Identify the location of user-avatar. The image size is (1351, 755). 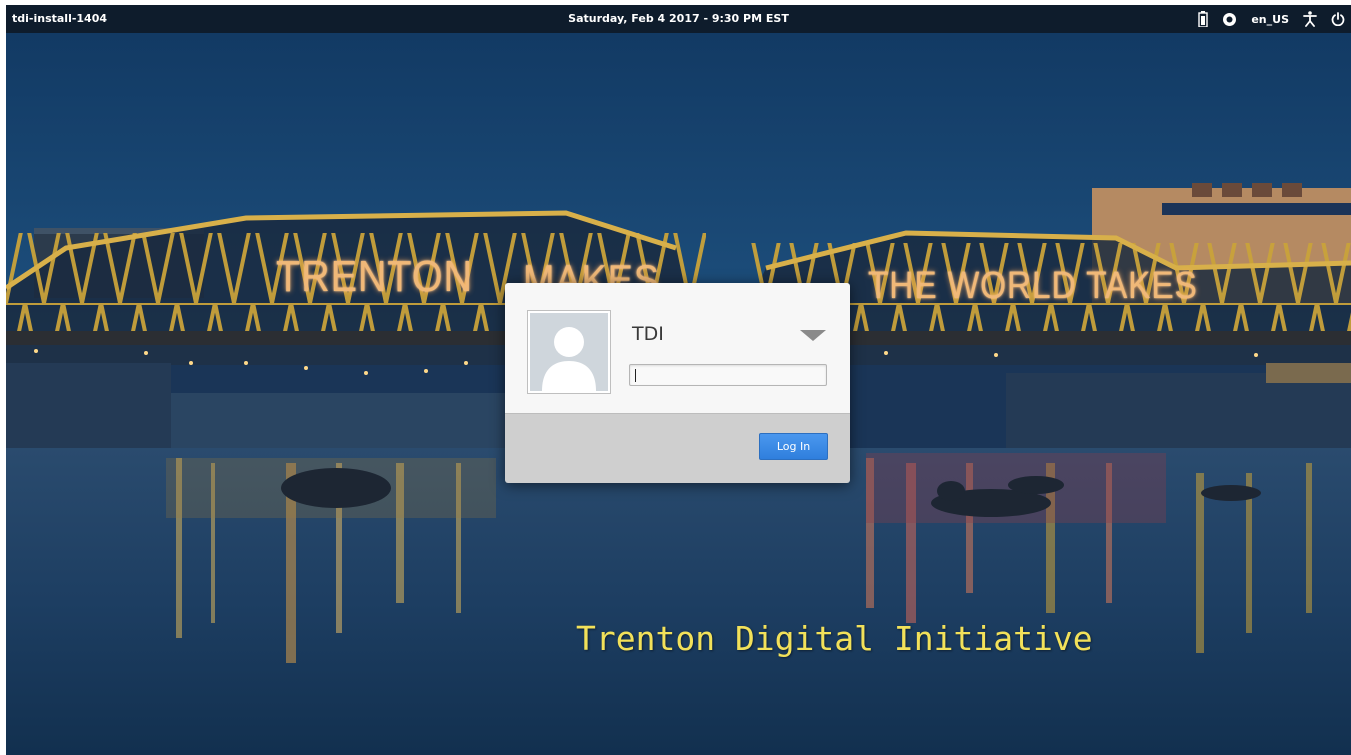
(569, 352).